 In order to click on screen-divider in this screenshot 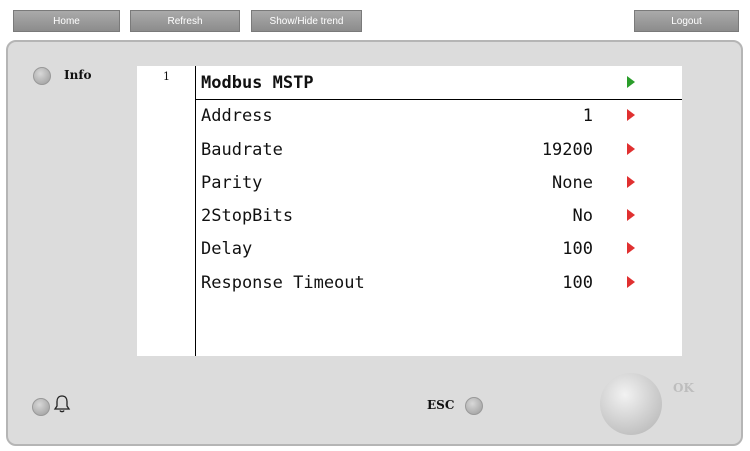, I will do `click(195, 211)`.